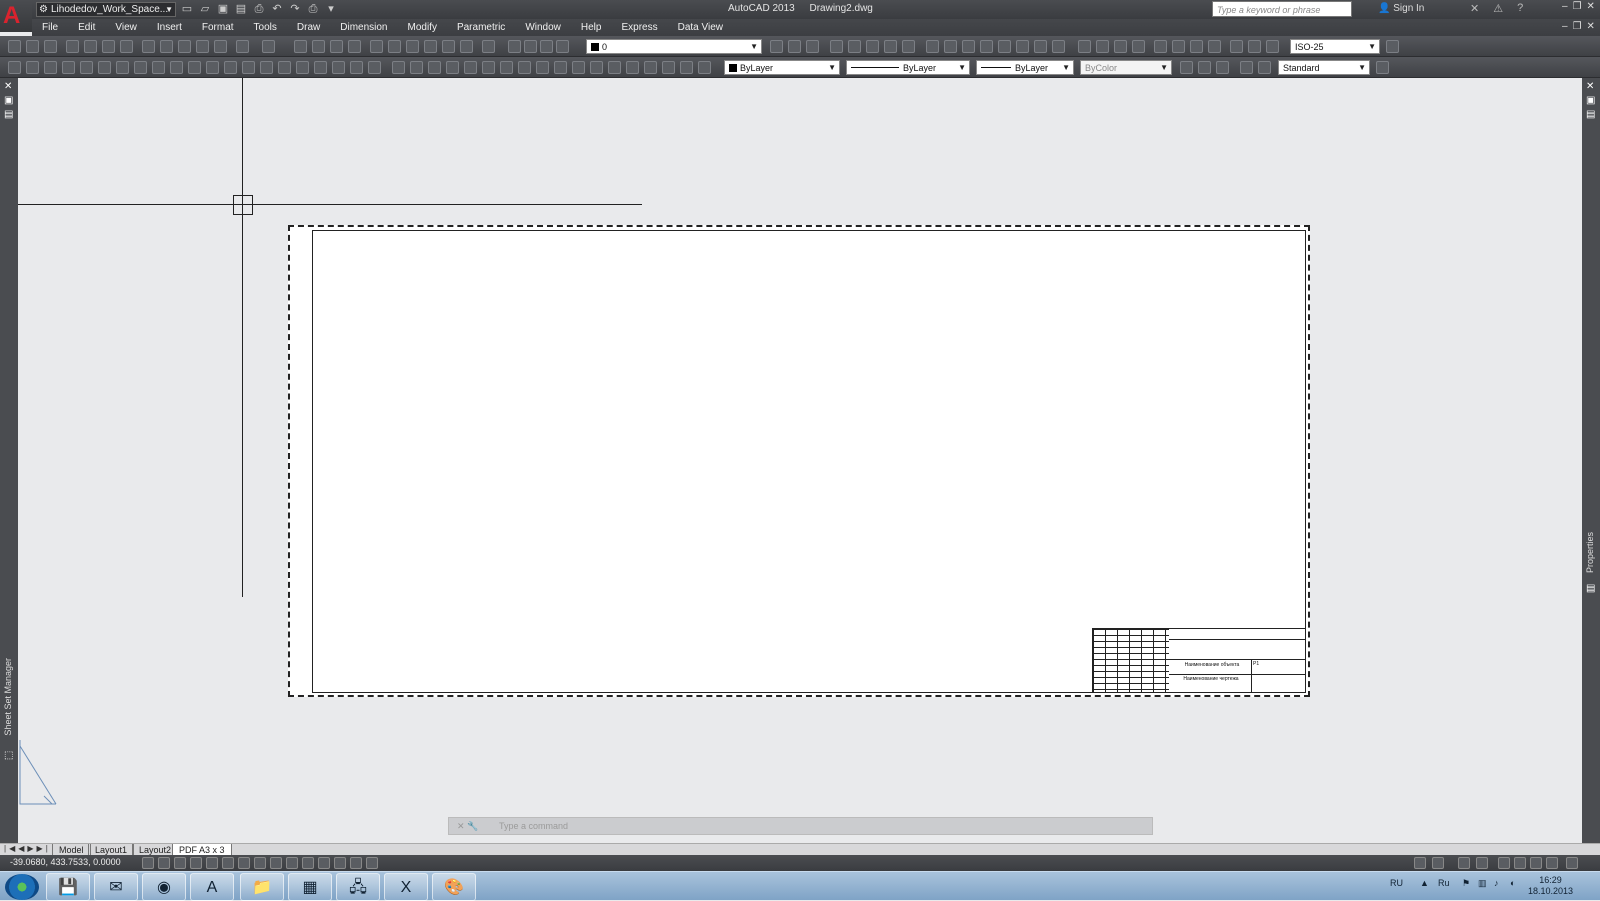 Image resolution: width=1600 pixels, height=901 pixels. Describe the element at coordinates (176, 67) in the screenshot. I see `ellipse-icon` at that location.